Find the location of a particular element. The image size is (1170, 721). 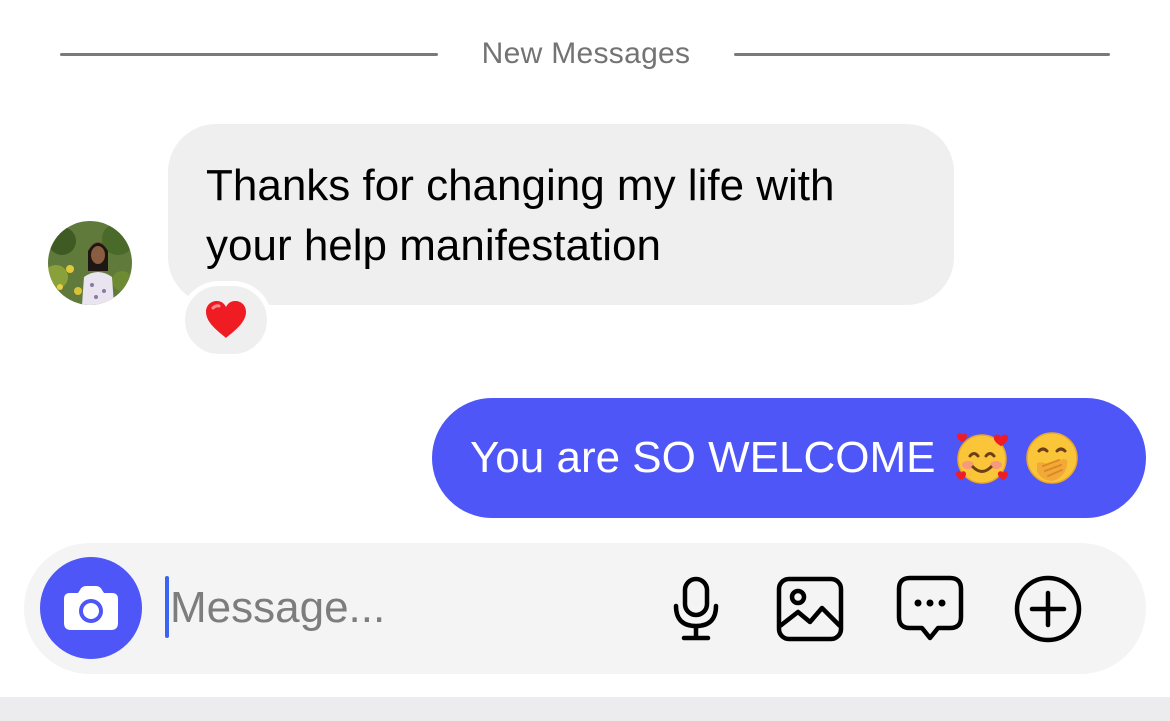

sticker-button is located at coordinates (930, 609).